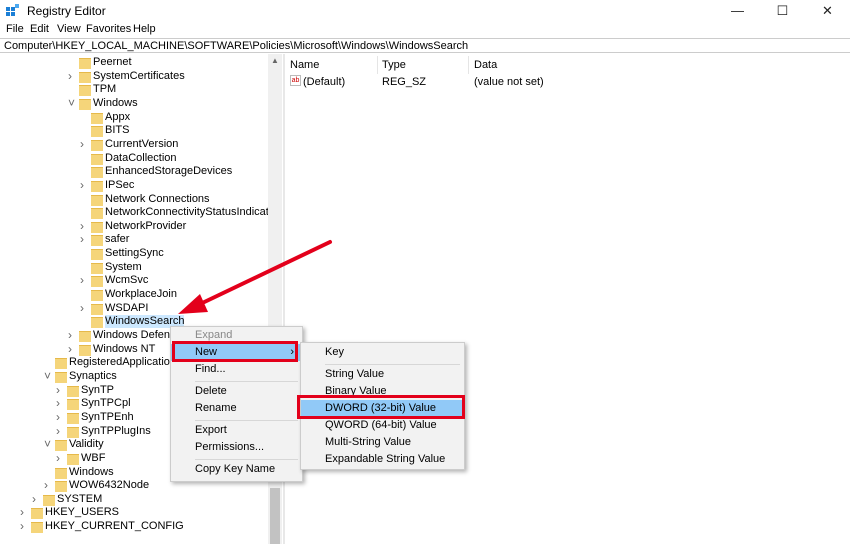 Image resolution: width=850 pixels, height=544 pixels. I want to click on tree-item: DataCollection, so click(134, 158).